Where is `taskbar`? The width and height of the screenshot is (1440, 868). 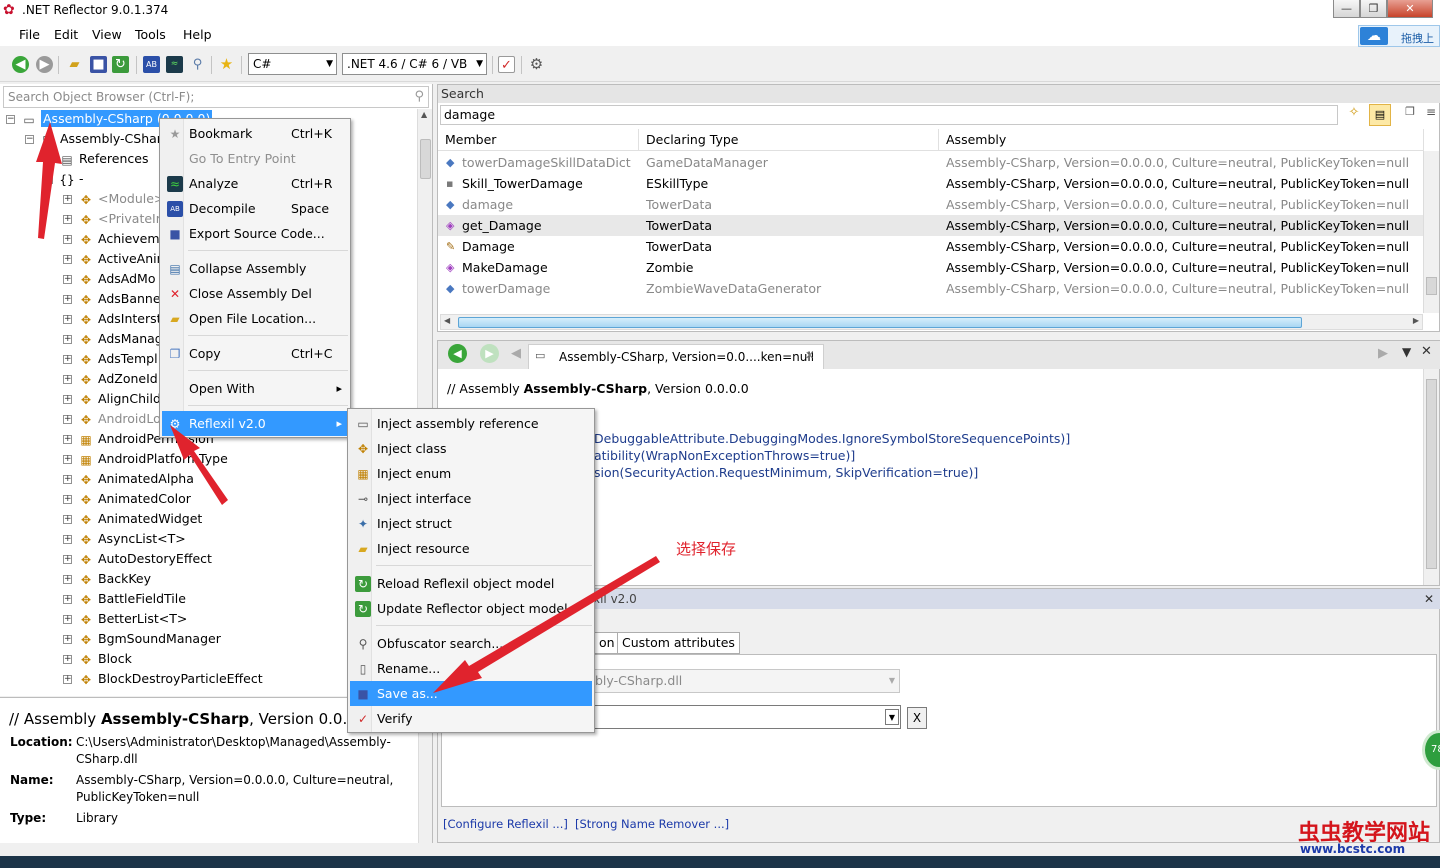 taskbar is located at coordinates (720, 862).